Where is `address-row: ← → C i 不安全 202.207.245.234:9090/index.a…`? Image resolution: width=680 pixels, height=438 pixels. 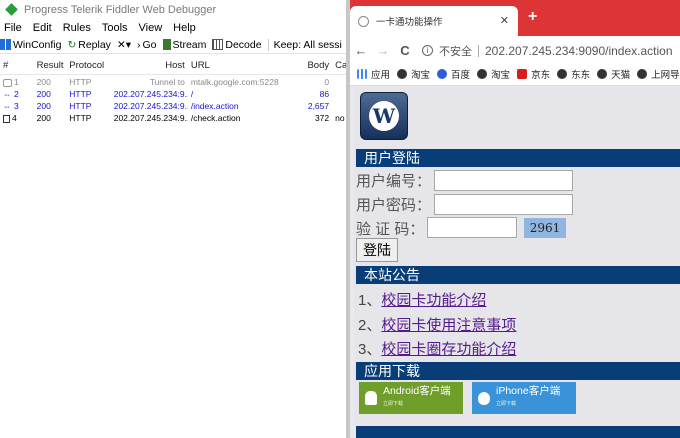 address-row: ← → C i 不安全 202.207.245.234:9090/index.a… is located at coordinates (515, 50).